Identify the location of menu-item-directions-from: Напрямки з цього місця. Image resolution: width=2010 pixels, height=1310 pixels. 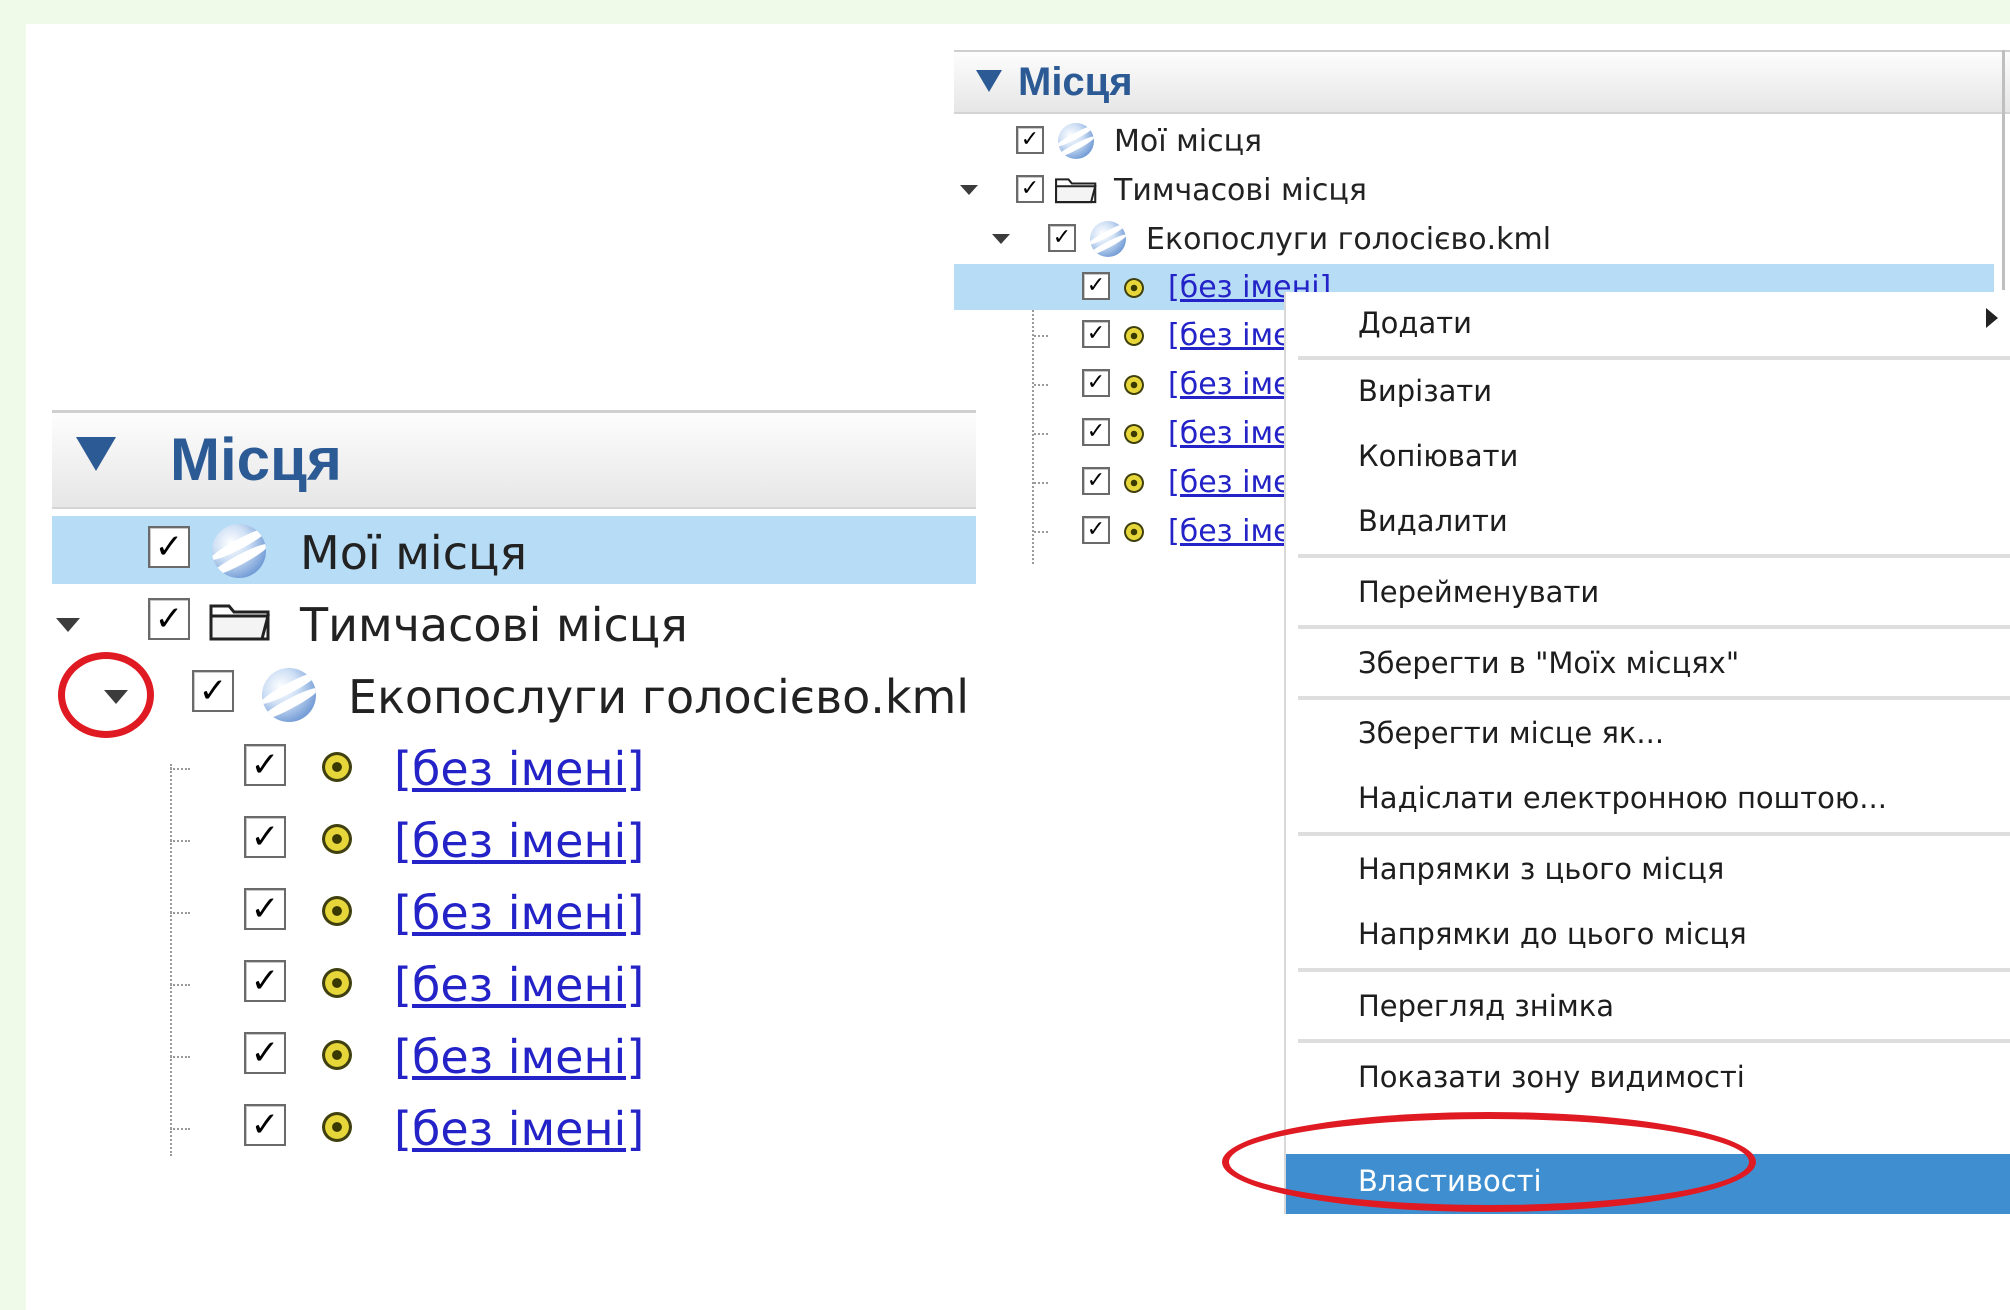
(1541, 869).